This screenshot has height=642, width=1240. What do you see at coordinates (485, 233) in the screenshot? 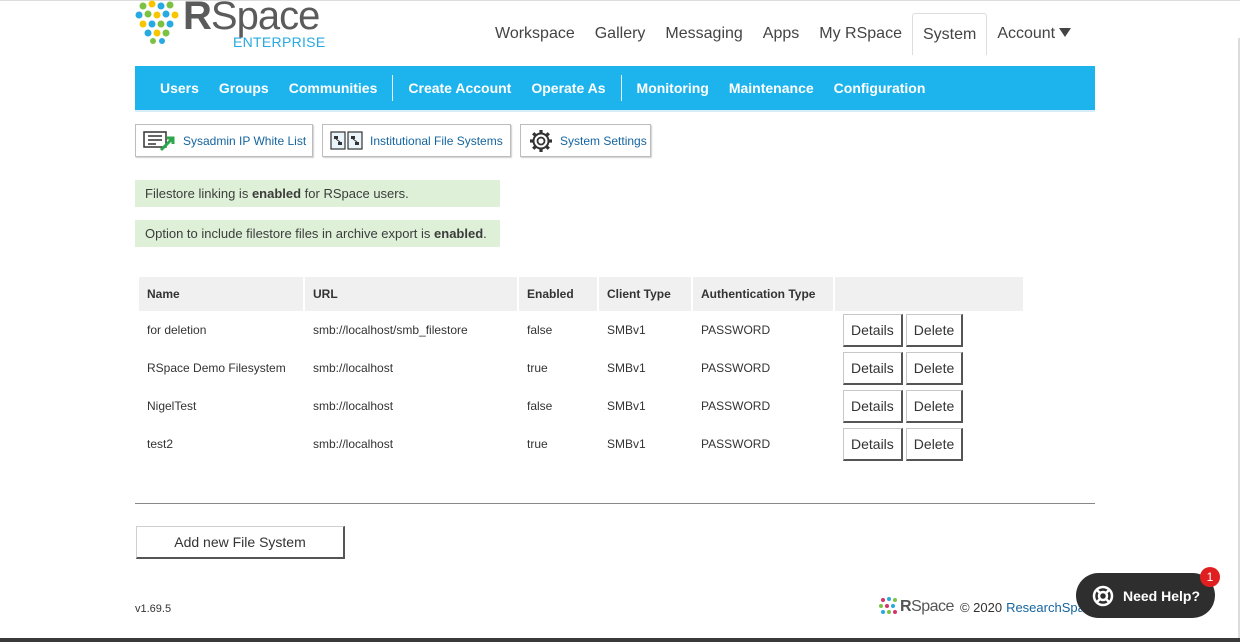
I see `alert-text: .` at bounding box center [485, 233].